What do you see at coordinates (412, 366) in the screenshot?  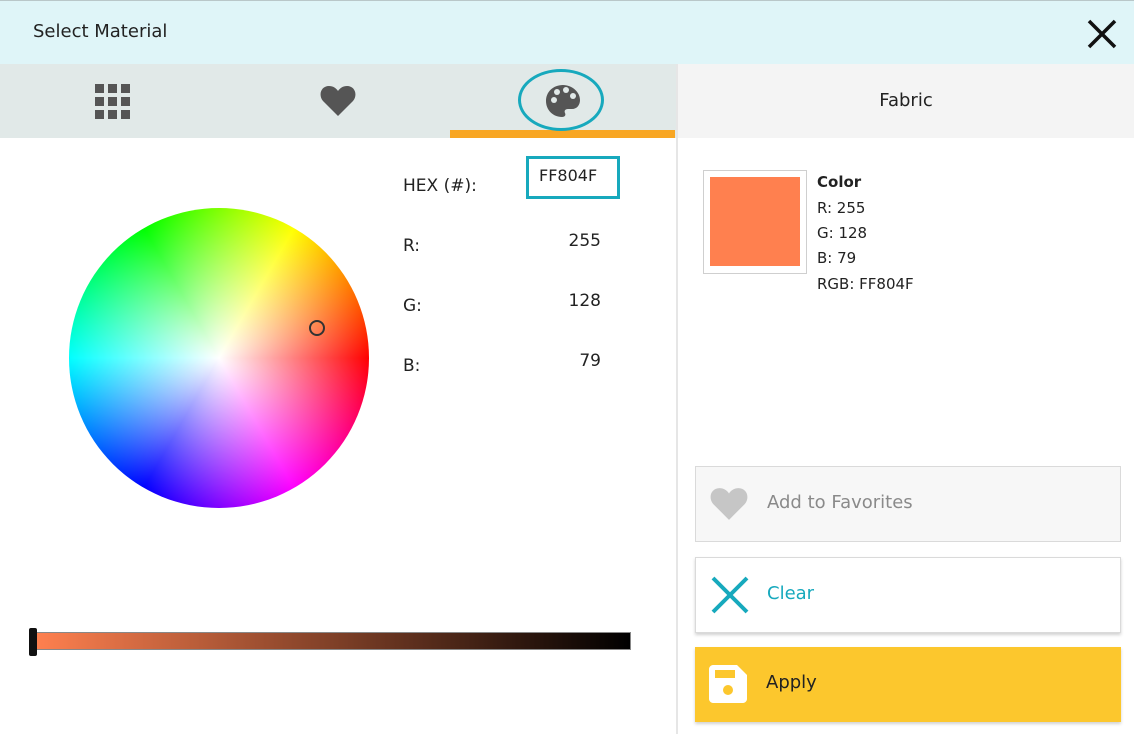 I see `b-label: B:` at bounding box center [412, 366].